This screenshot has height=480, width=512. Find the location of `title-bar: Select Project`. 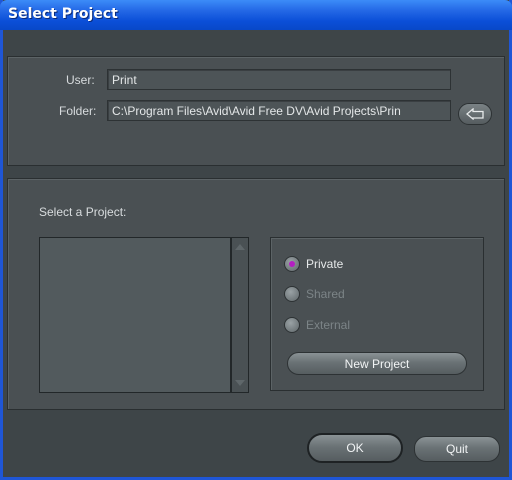

title-bar: Select Project is located at coordinates (256, 15).